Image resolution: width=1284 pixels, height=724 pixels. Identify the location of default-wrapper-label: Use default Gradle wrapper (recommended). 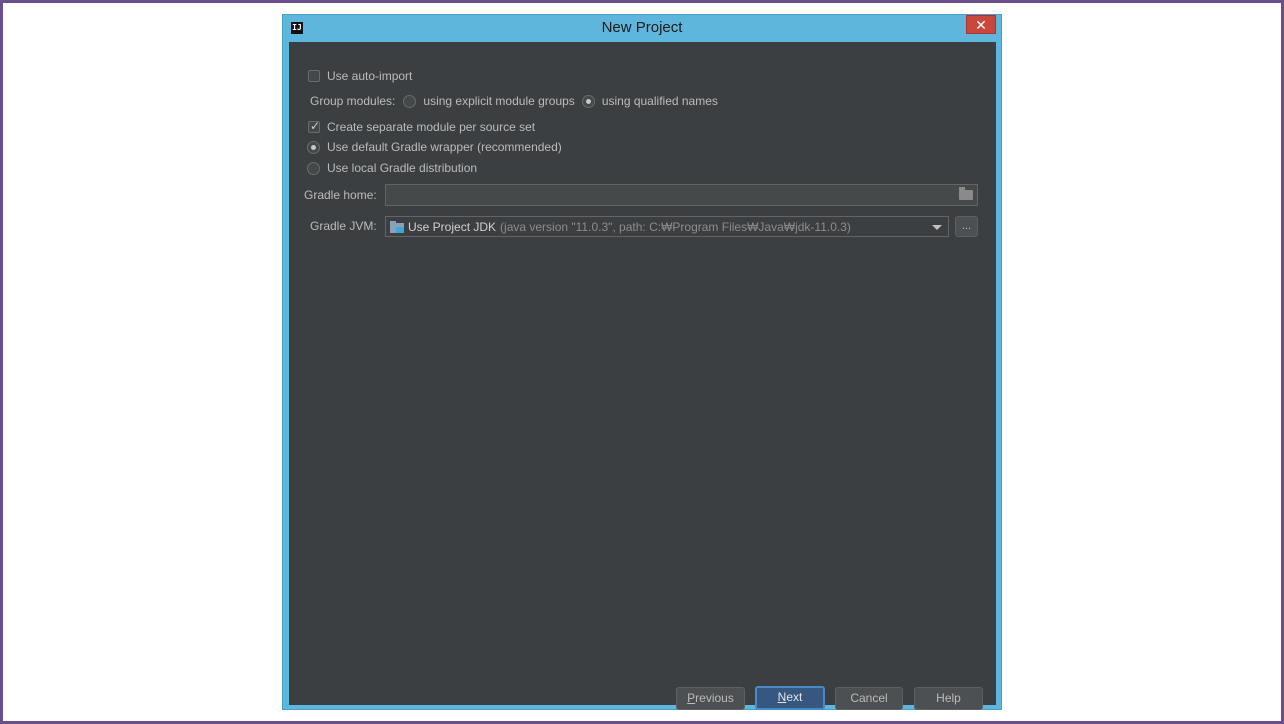
(444, 147).